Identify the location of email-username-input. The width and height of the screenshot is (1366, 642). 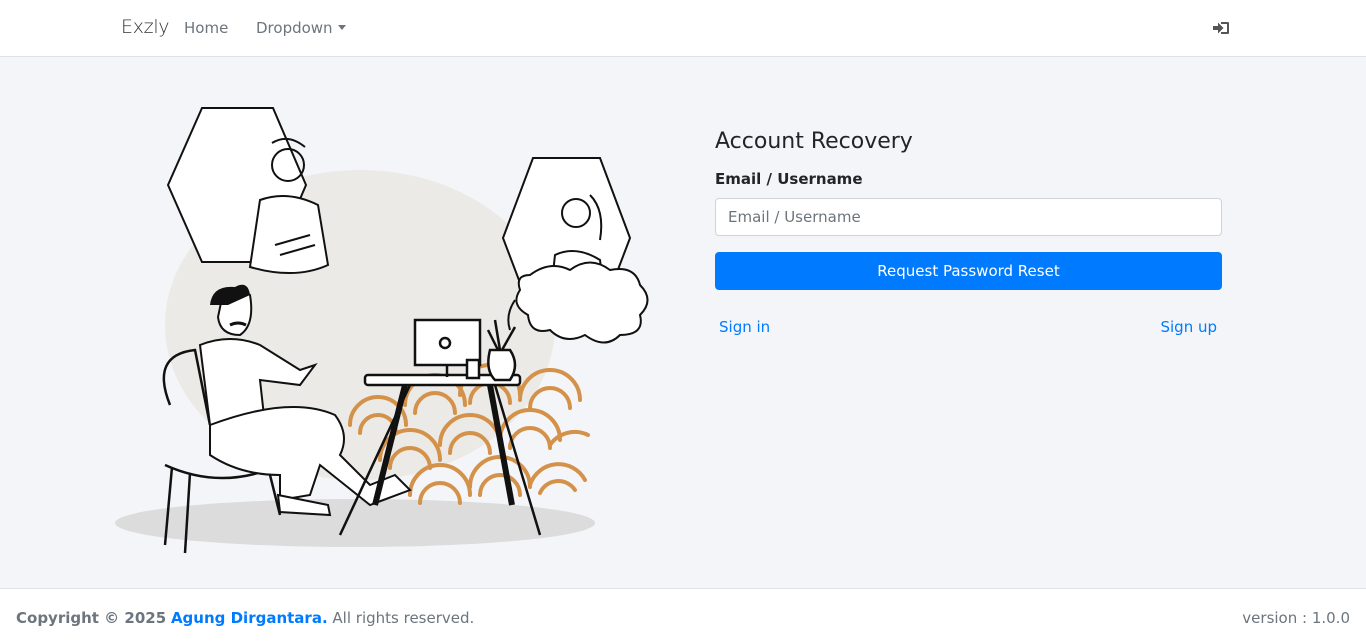
(968, 217).